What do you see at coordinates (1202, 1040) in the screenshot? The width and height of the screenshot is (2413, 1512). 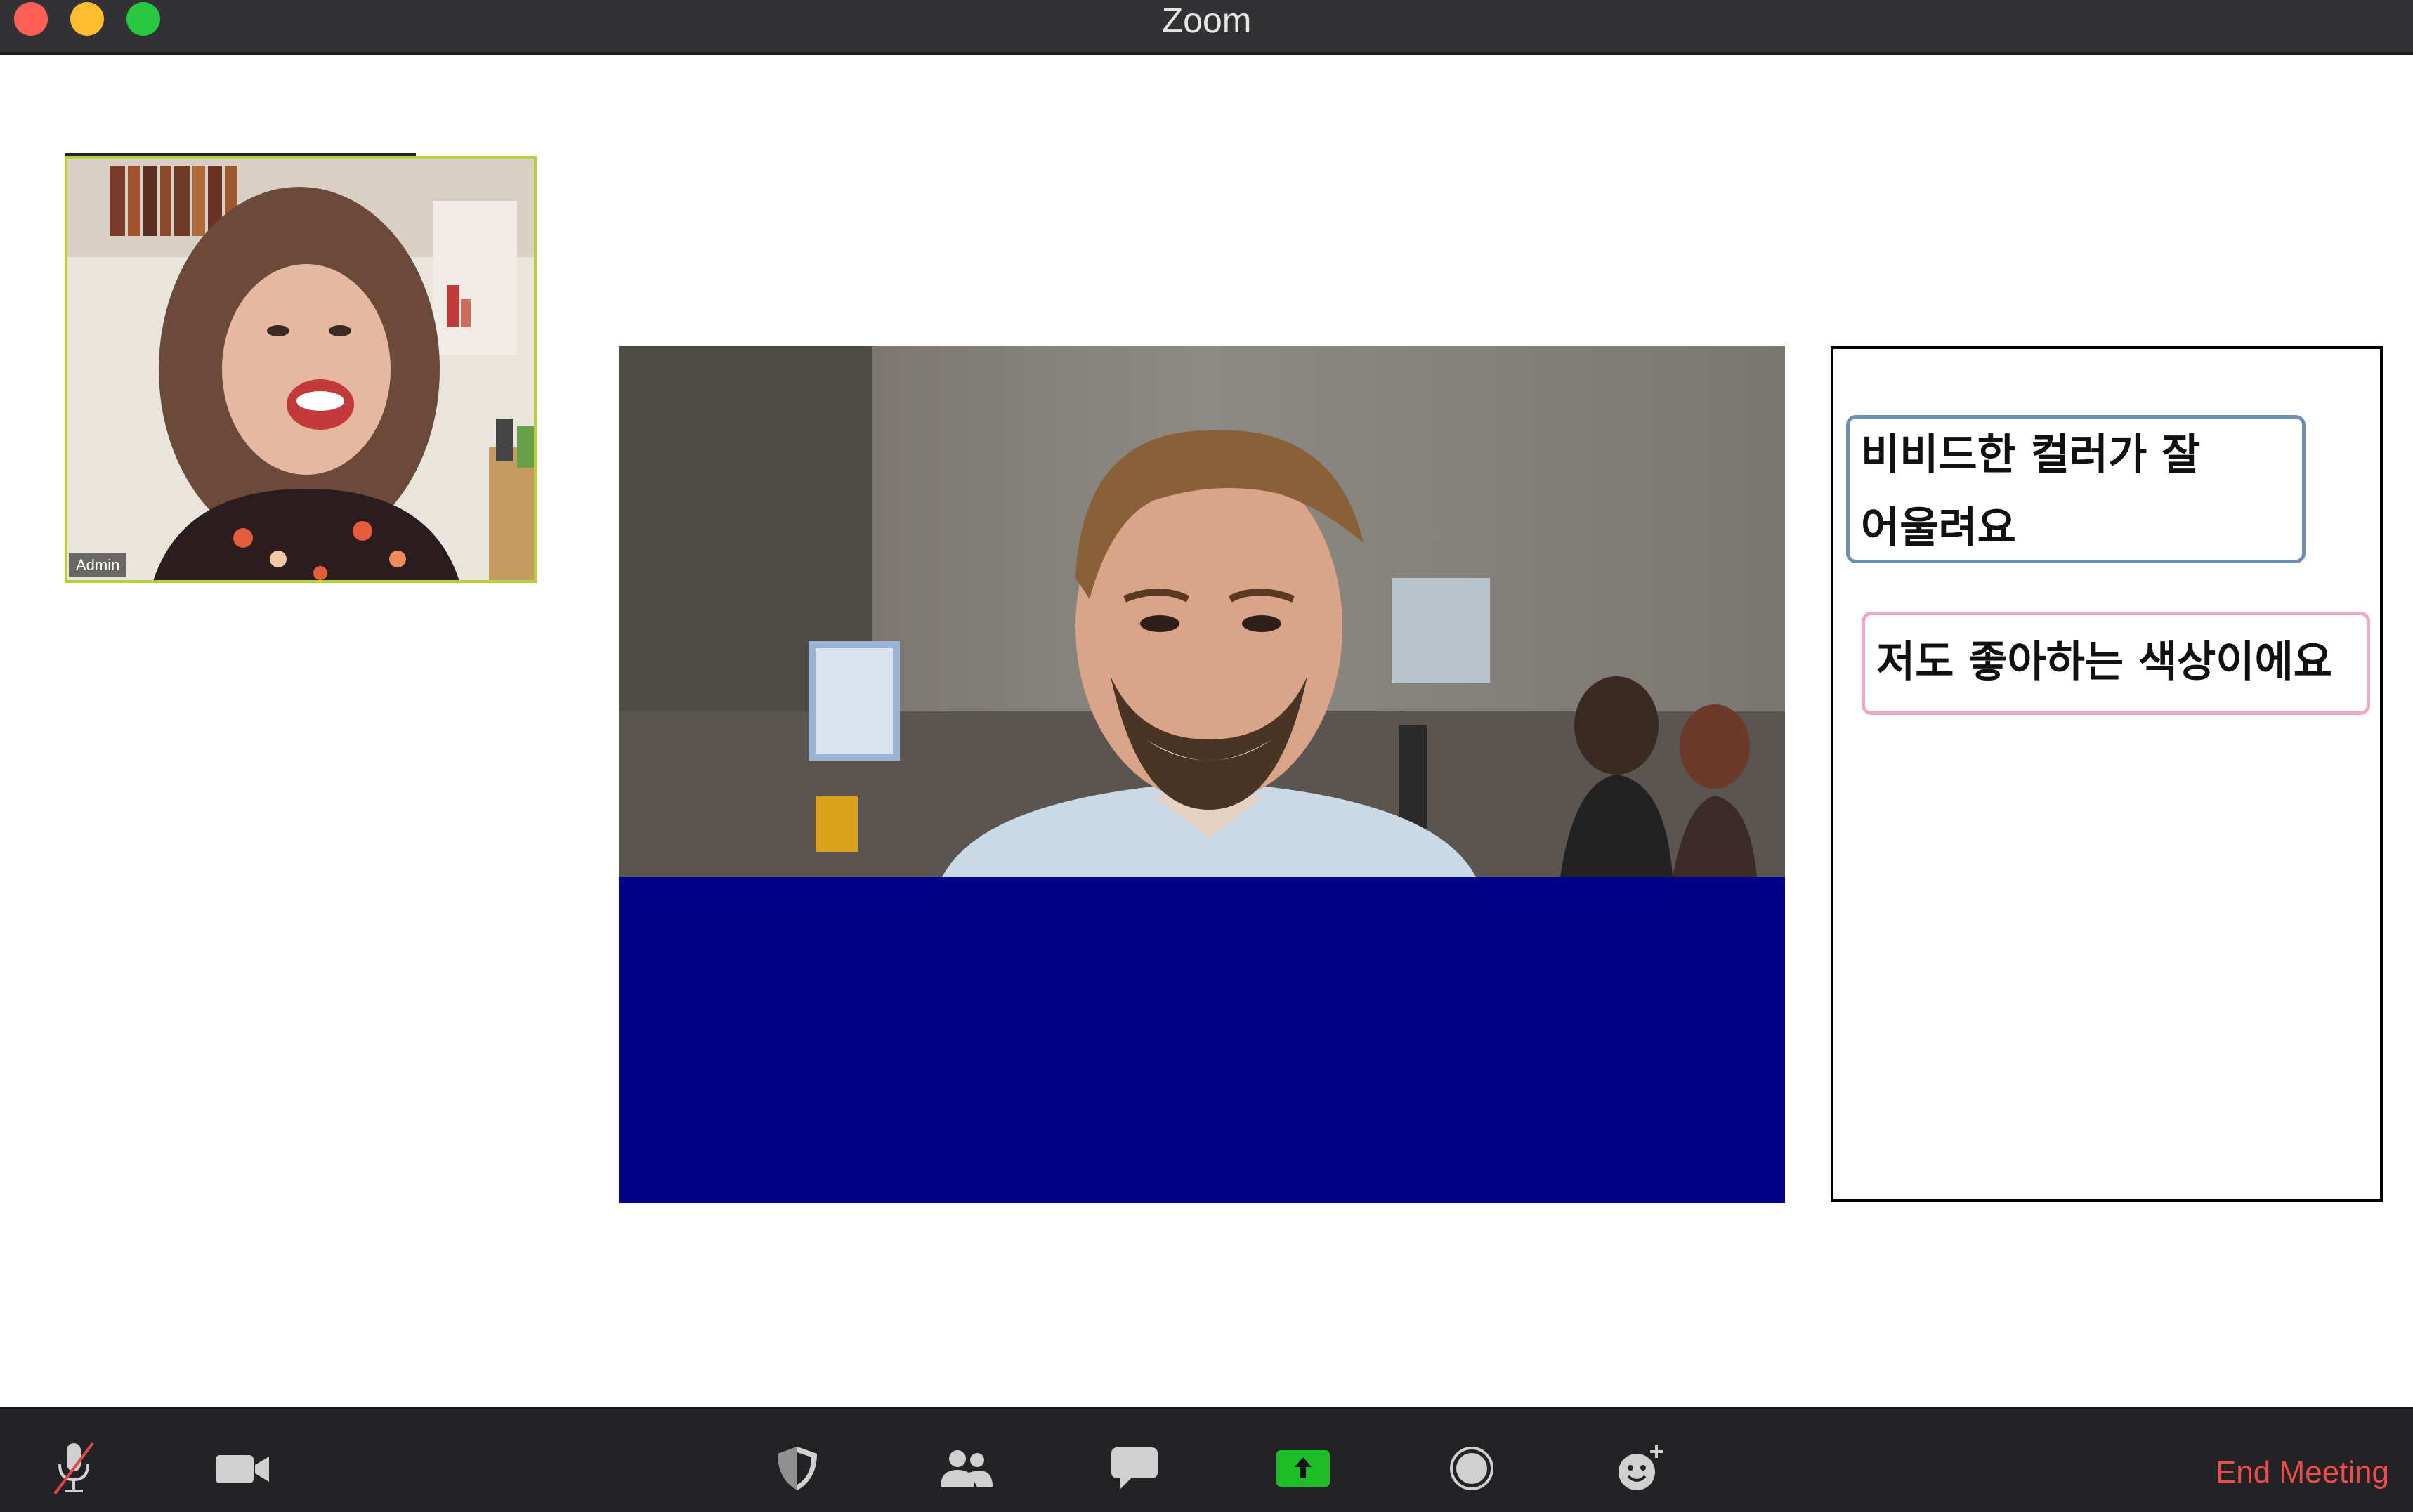 I see `blue-overlay-box` at bounding box center [1202, 1040].